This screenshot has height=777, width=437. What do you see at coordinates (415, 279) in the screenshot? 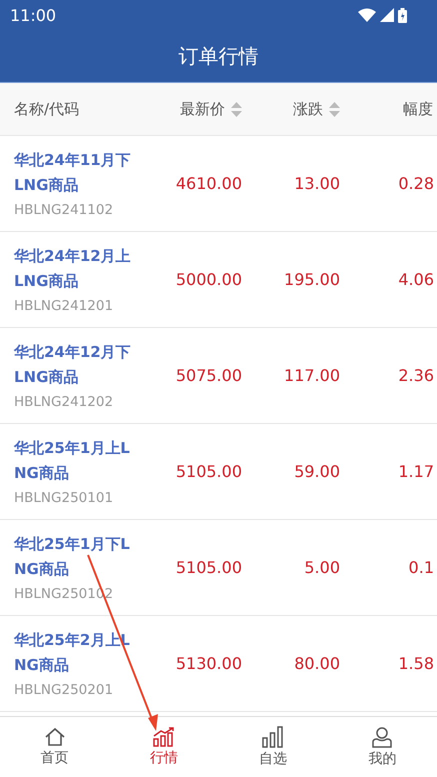
I see `change-percent: 4.06` at bounding box center [415, 279].